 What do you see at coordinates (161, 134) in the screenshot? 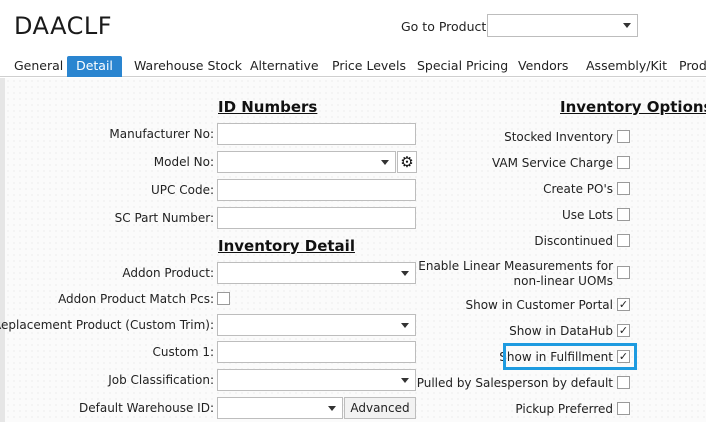
I see `manufacturer-no-label: Manufacturer No:` at bounding box center [161, 134].